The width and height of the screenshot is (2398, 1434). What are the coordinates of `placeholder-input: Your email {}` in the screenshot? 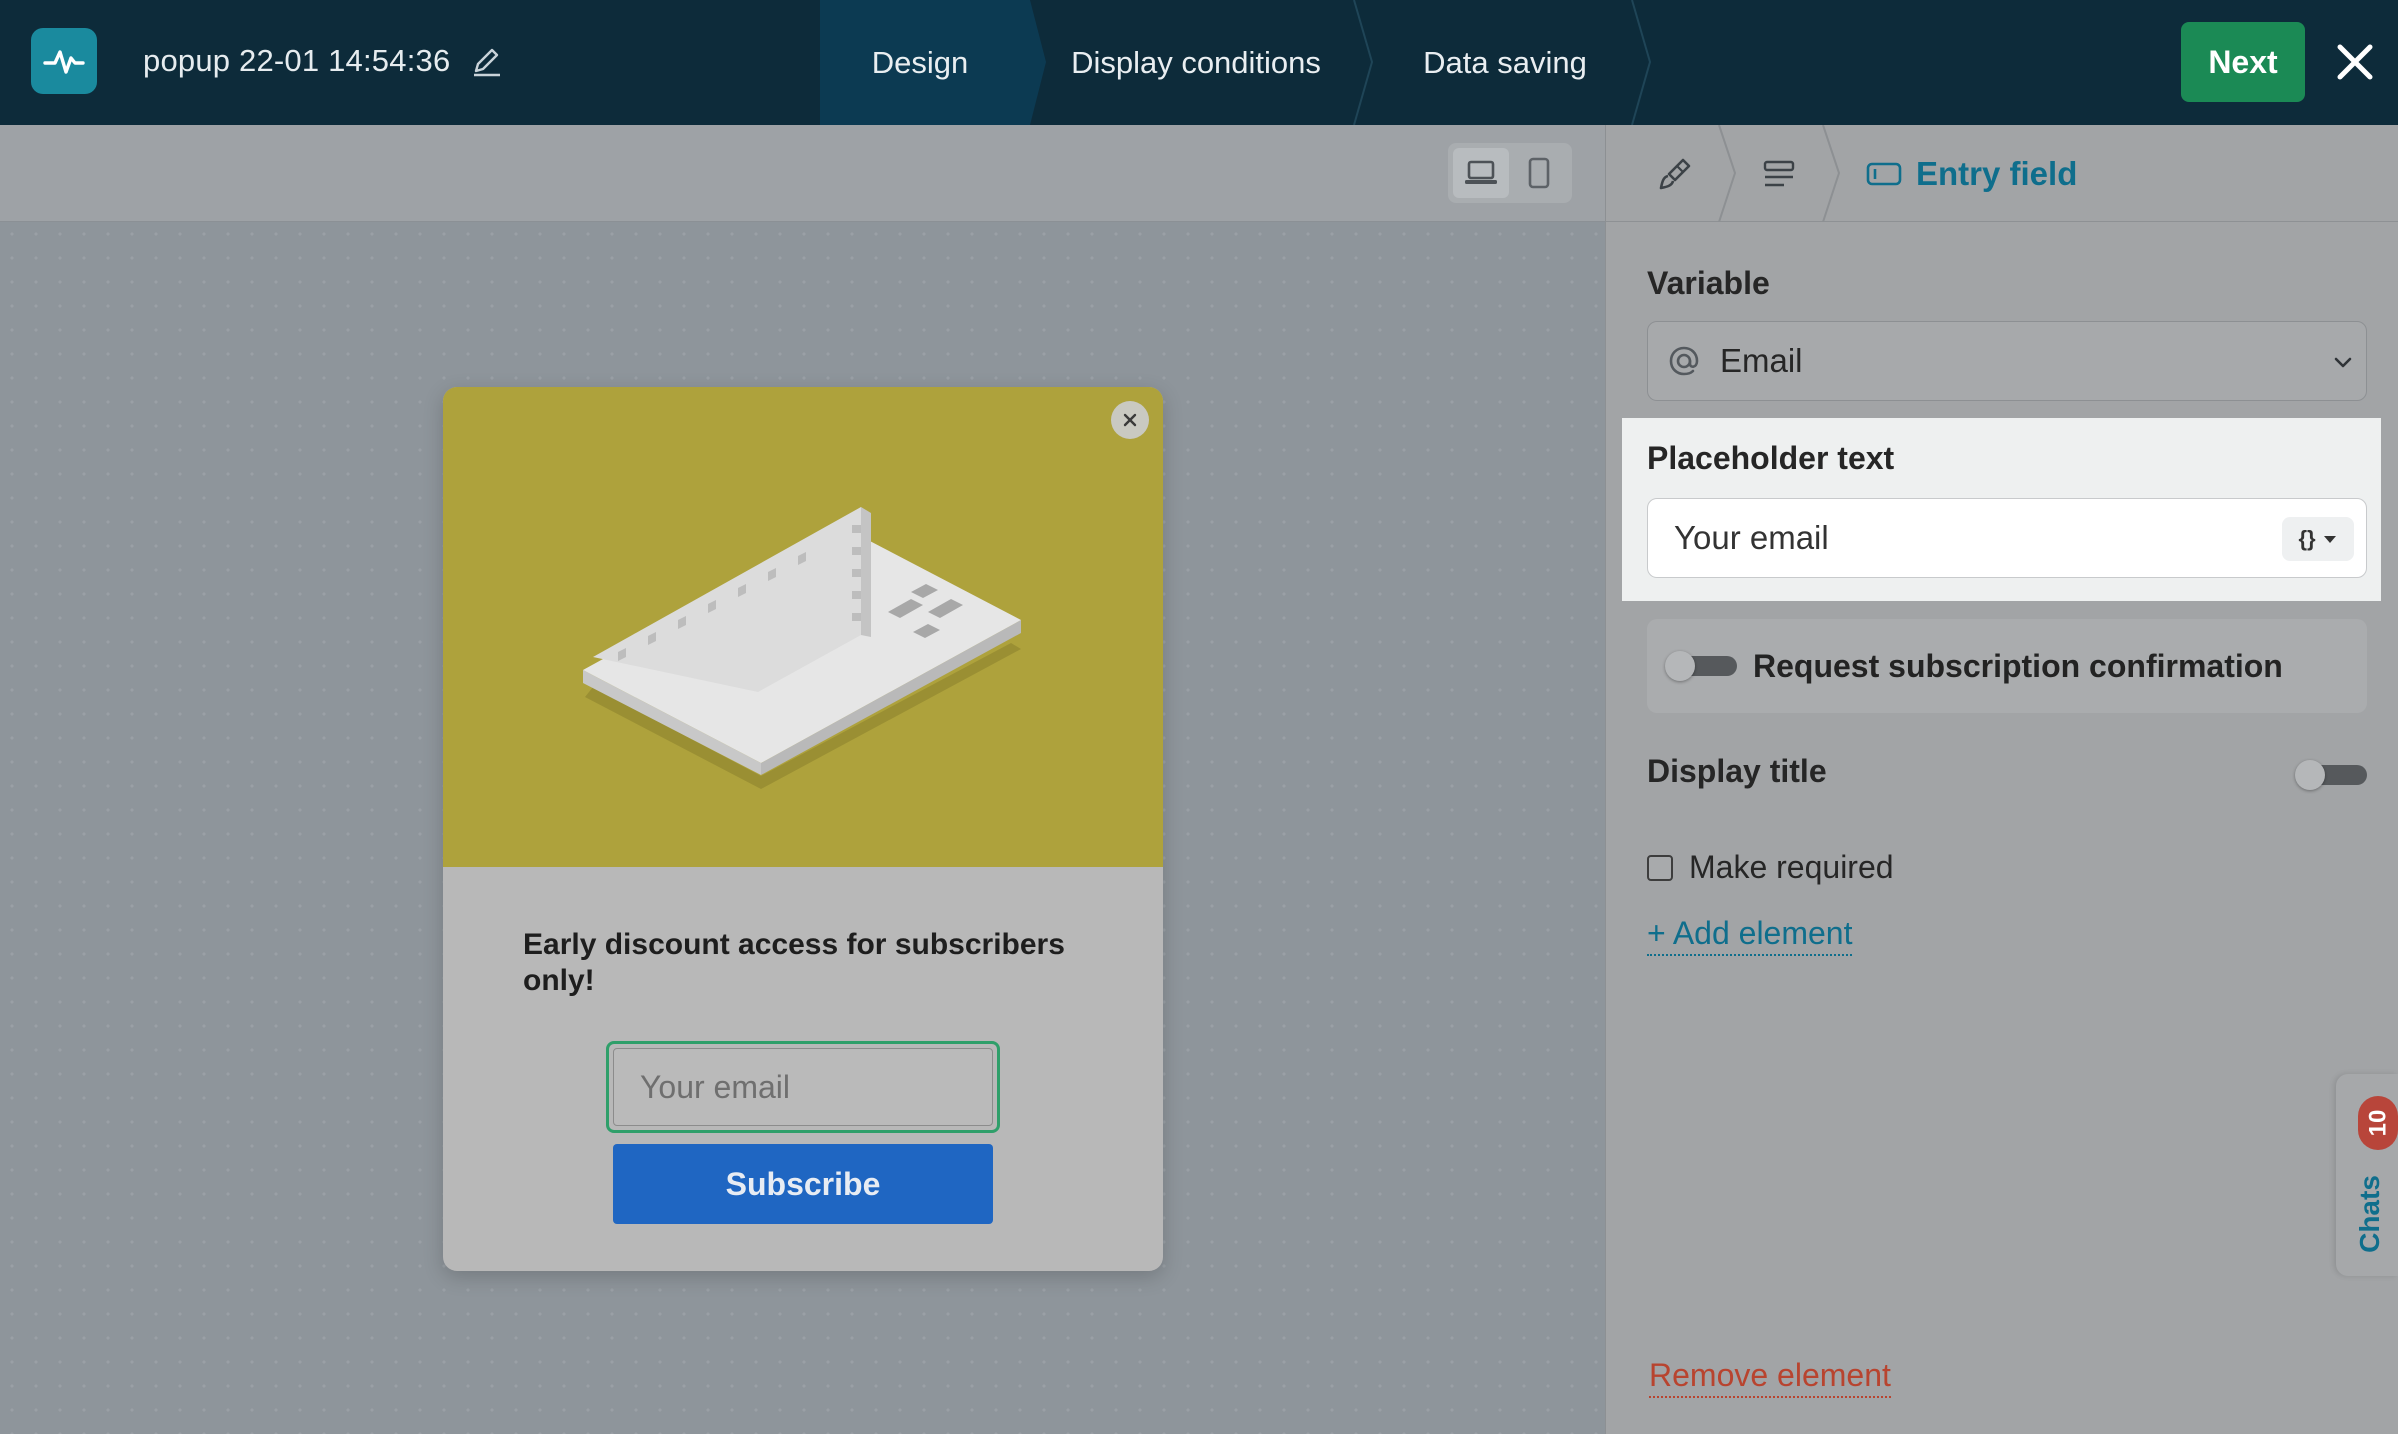 It's located at (2007, 538).